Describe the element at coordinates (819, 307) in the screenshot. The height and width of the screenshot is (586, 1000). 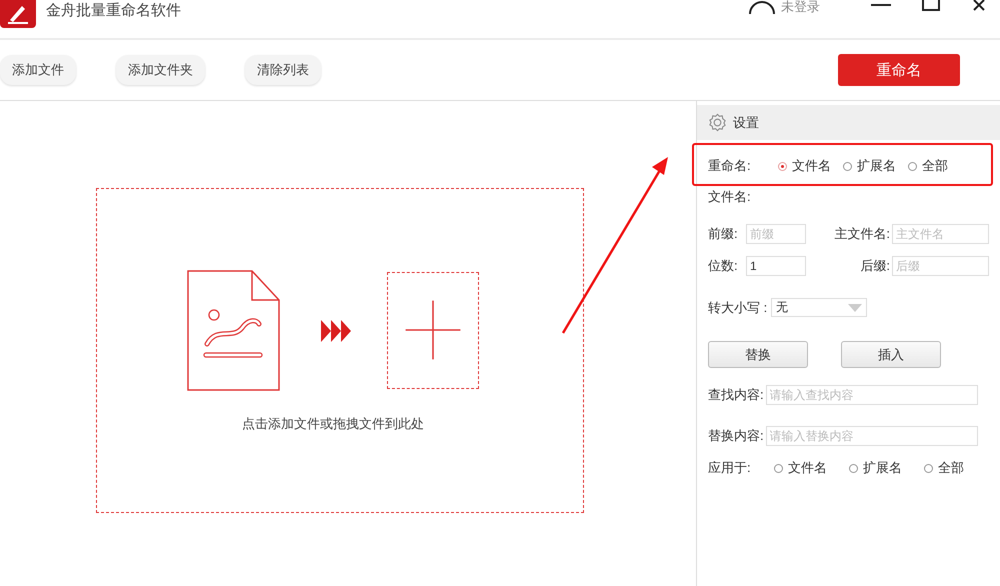
I see `case-dropdown: 无` at that location.